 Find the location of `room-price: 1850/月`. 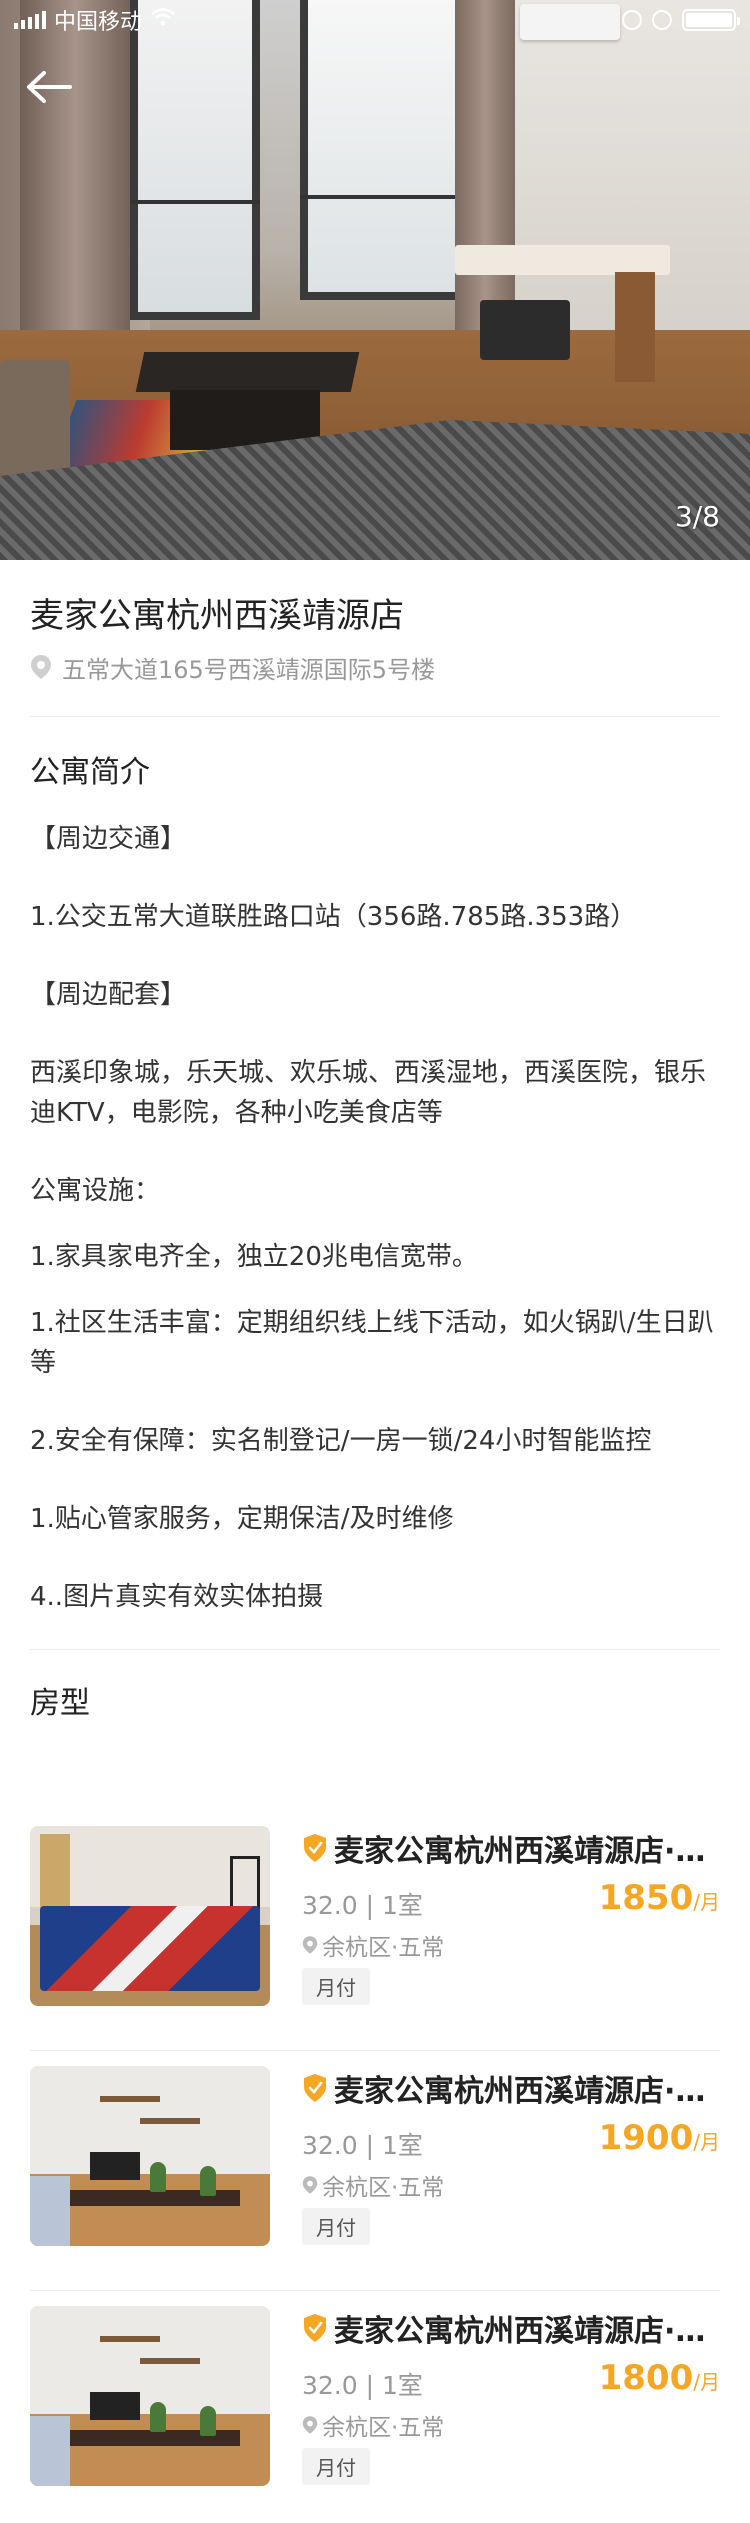

room-price: 1850/月 is located at coordinates (659, 1898).